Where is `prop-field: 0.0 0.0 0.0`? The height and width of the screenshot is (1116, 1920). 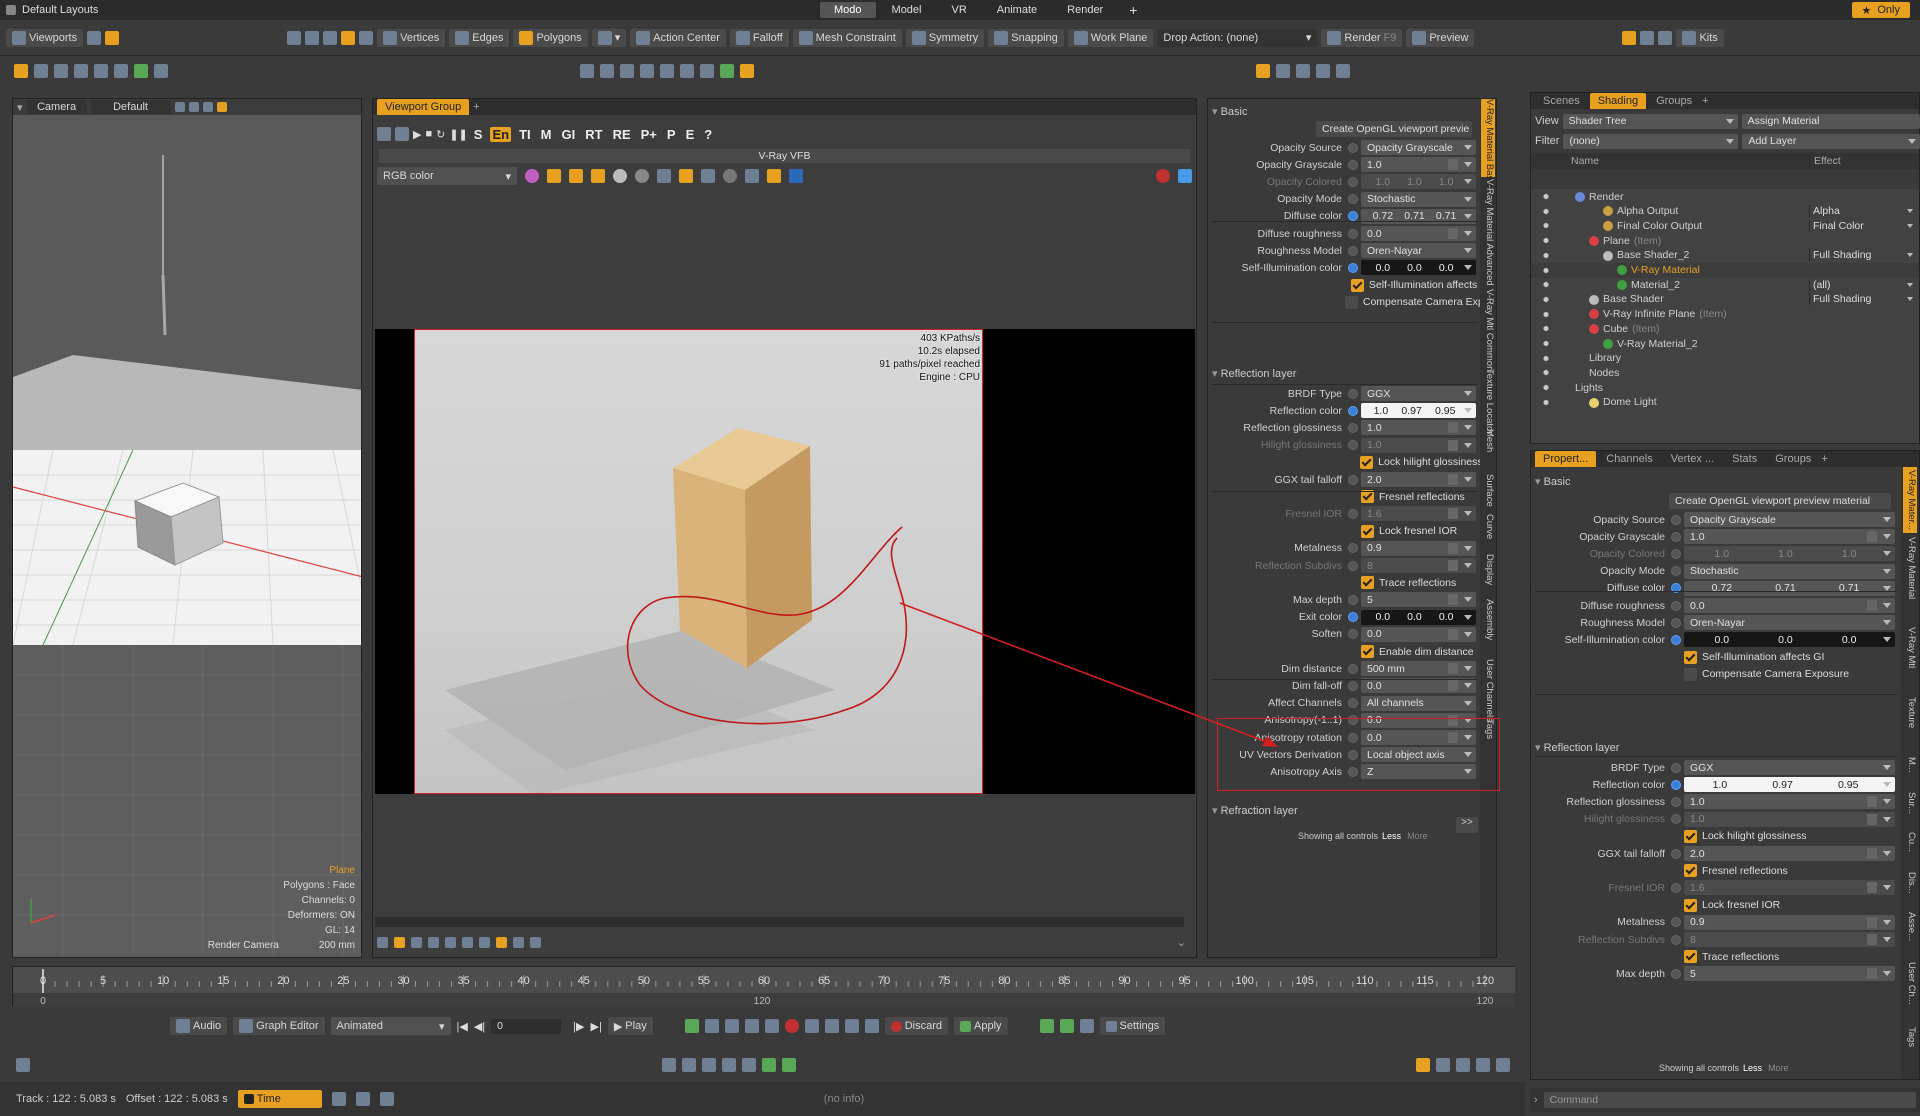 prop-field: 0.0 0.0 0.0 is located at coordinates (1418, 617).